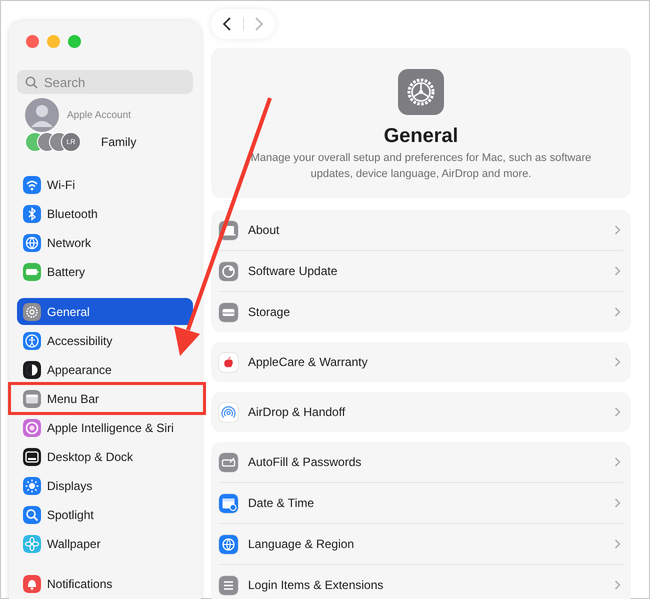  I want to click on settings-row: AirDrop & Handoff, so click(421, 412).